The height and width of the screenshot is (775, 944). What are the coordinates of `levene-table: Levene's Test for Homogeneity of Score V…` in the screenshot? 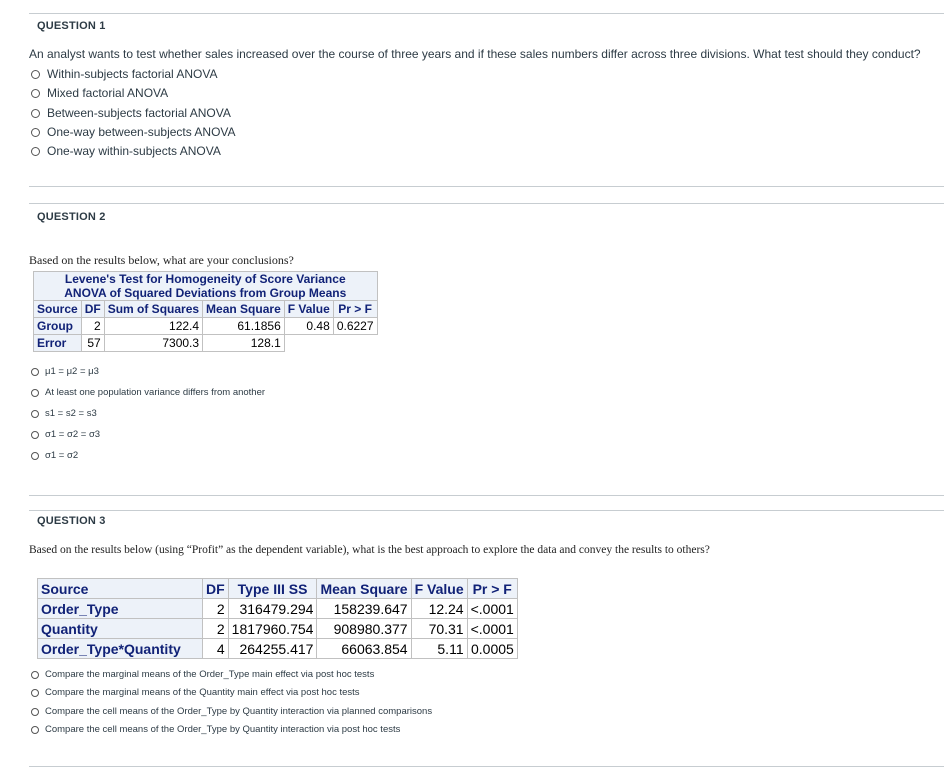 It's located at (205, 311).